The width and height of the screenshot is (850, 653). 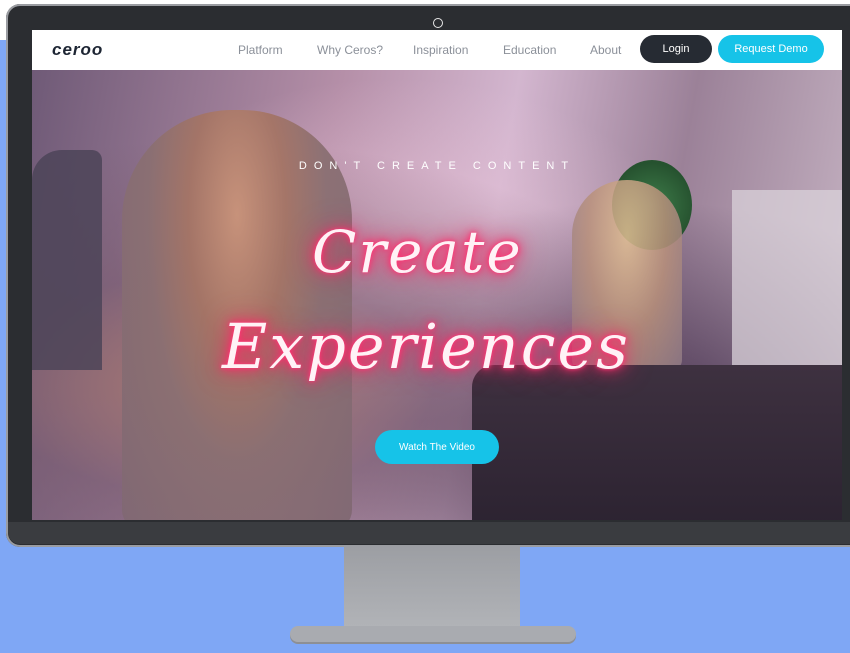 I want to click on nav-link-about: About, so click(x=605, y=50).